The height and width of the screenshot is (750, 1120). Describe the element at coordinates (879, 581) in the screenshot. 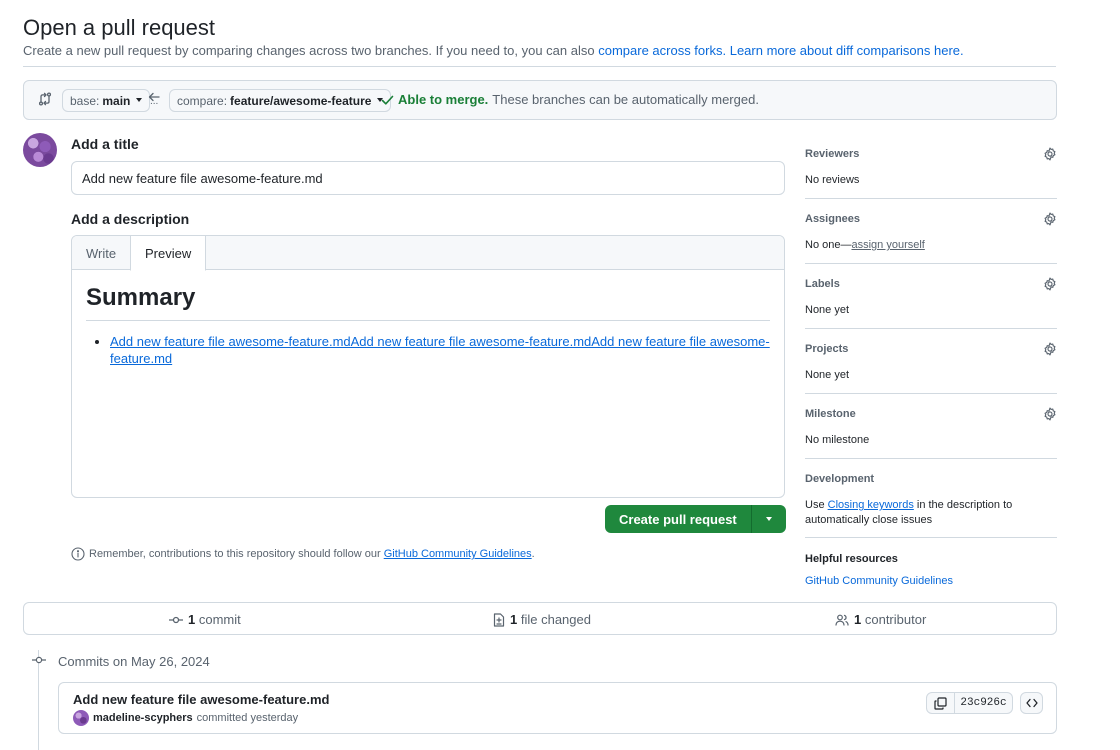

I see `sidebar-guidelines-link: GitHub Community Guidelines` at that location.